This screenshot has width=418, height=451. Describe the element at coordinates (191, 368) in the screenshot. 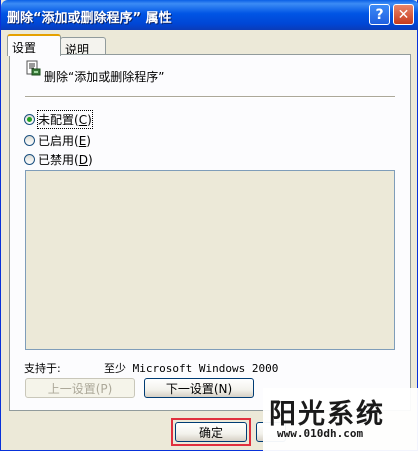

I see `supported-on-value: 至少 Microsoft Windows 2000` at that location.